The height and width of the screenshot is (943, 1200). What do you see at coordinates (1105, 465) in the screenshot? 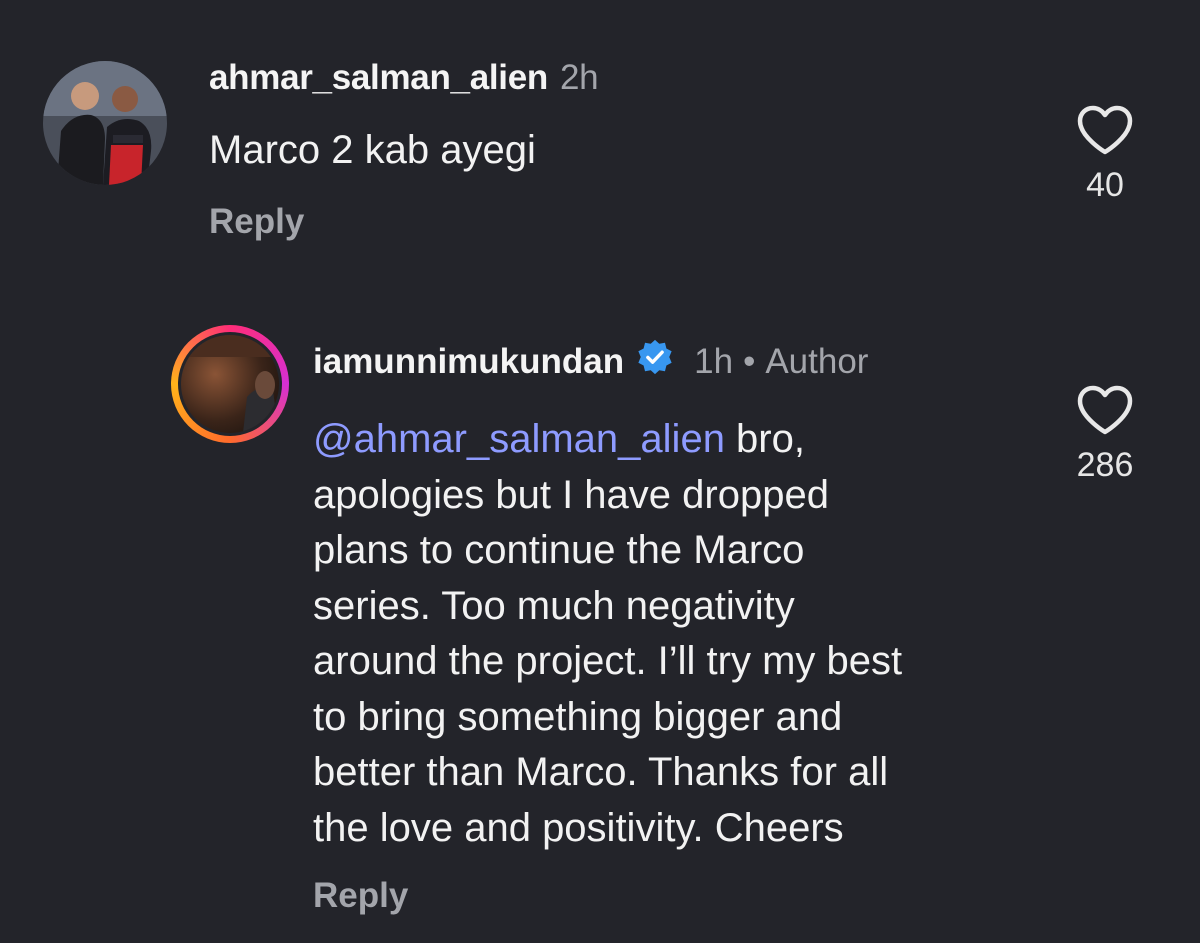
I see `like-count: 286` at bounding box center [1105, 465].